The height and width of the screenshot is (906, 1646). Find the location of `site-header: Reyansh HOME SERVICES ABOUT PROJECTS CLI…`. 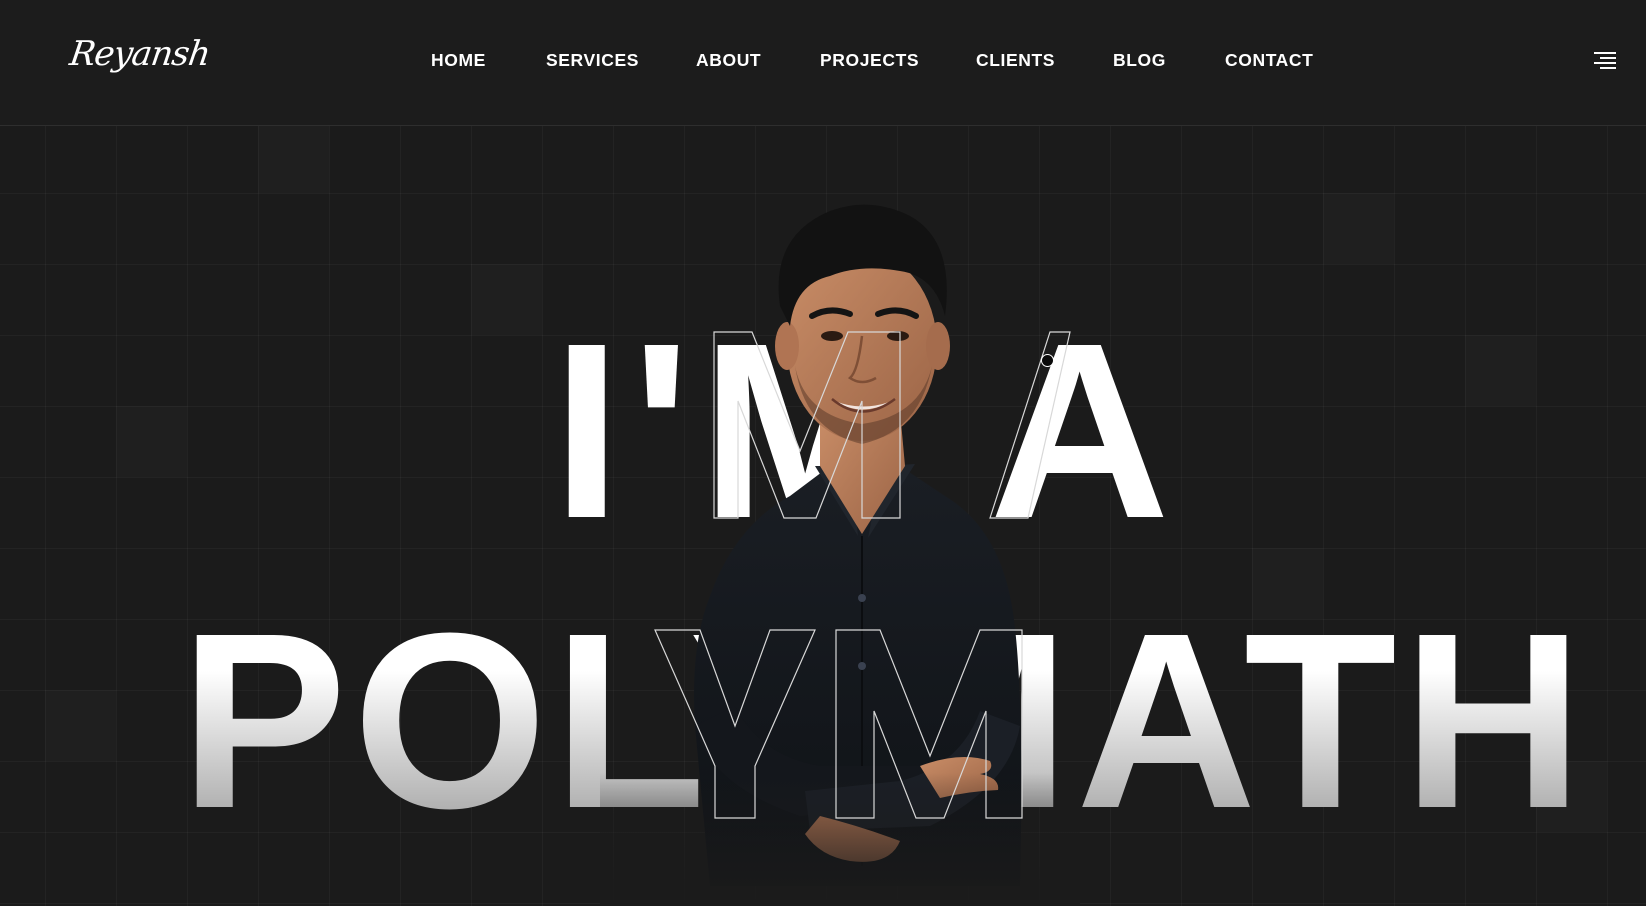

site-header: Reyansh HOME SERVICES ABOUT PROJECTS CLI… is located at coordinates (823, 63).